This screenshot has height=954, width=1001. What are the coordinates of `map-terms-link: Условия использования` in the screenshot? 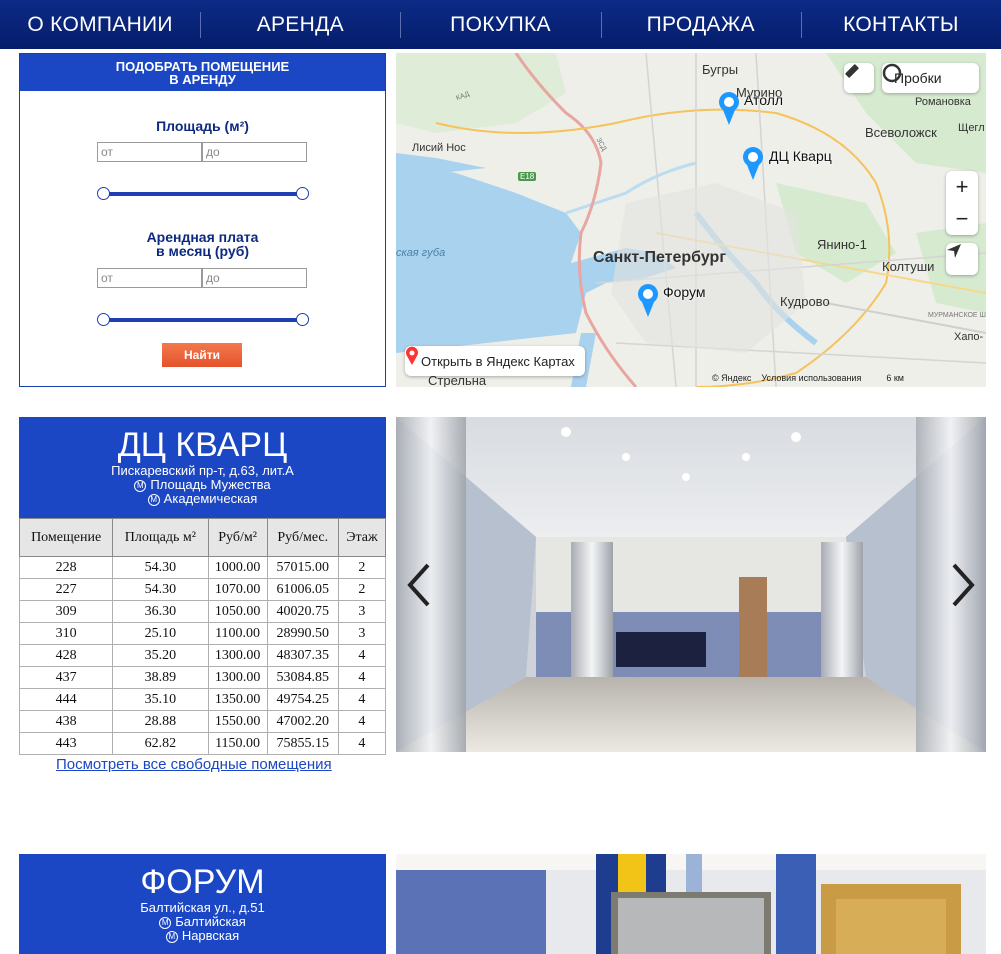 It's located at (811, 378).